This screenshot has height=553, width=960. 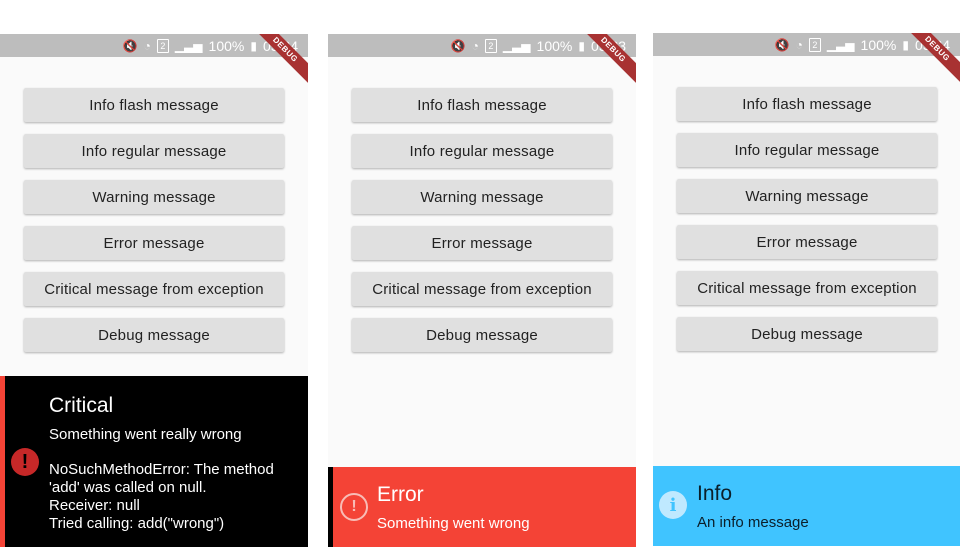 I want to click on snackbar-message: An info message, so click(x=753, y=522).